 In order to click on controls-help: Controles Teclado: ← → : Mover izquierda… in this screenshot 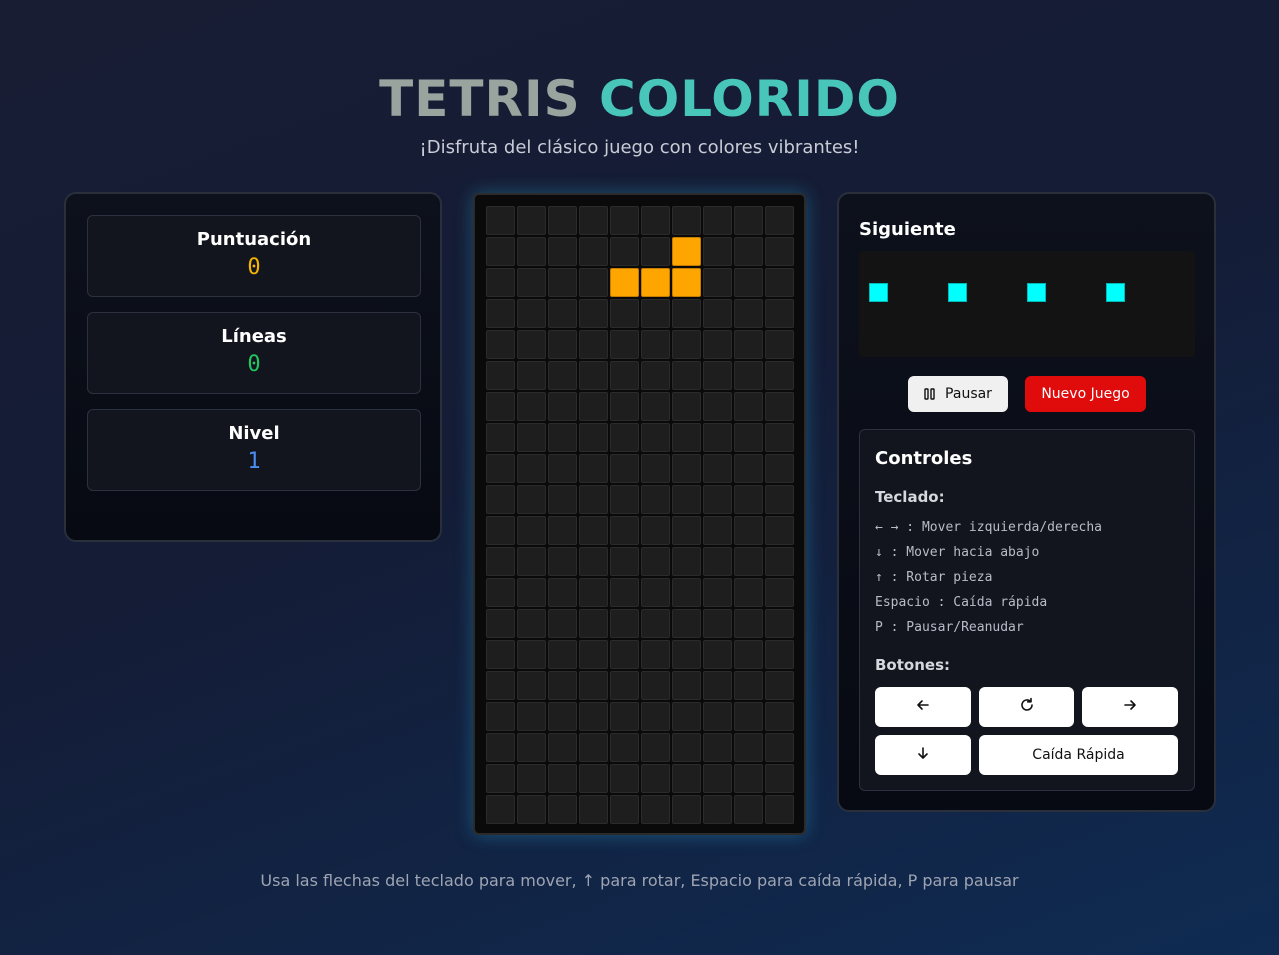, I will do `click(1027, 610)`.